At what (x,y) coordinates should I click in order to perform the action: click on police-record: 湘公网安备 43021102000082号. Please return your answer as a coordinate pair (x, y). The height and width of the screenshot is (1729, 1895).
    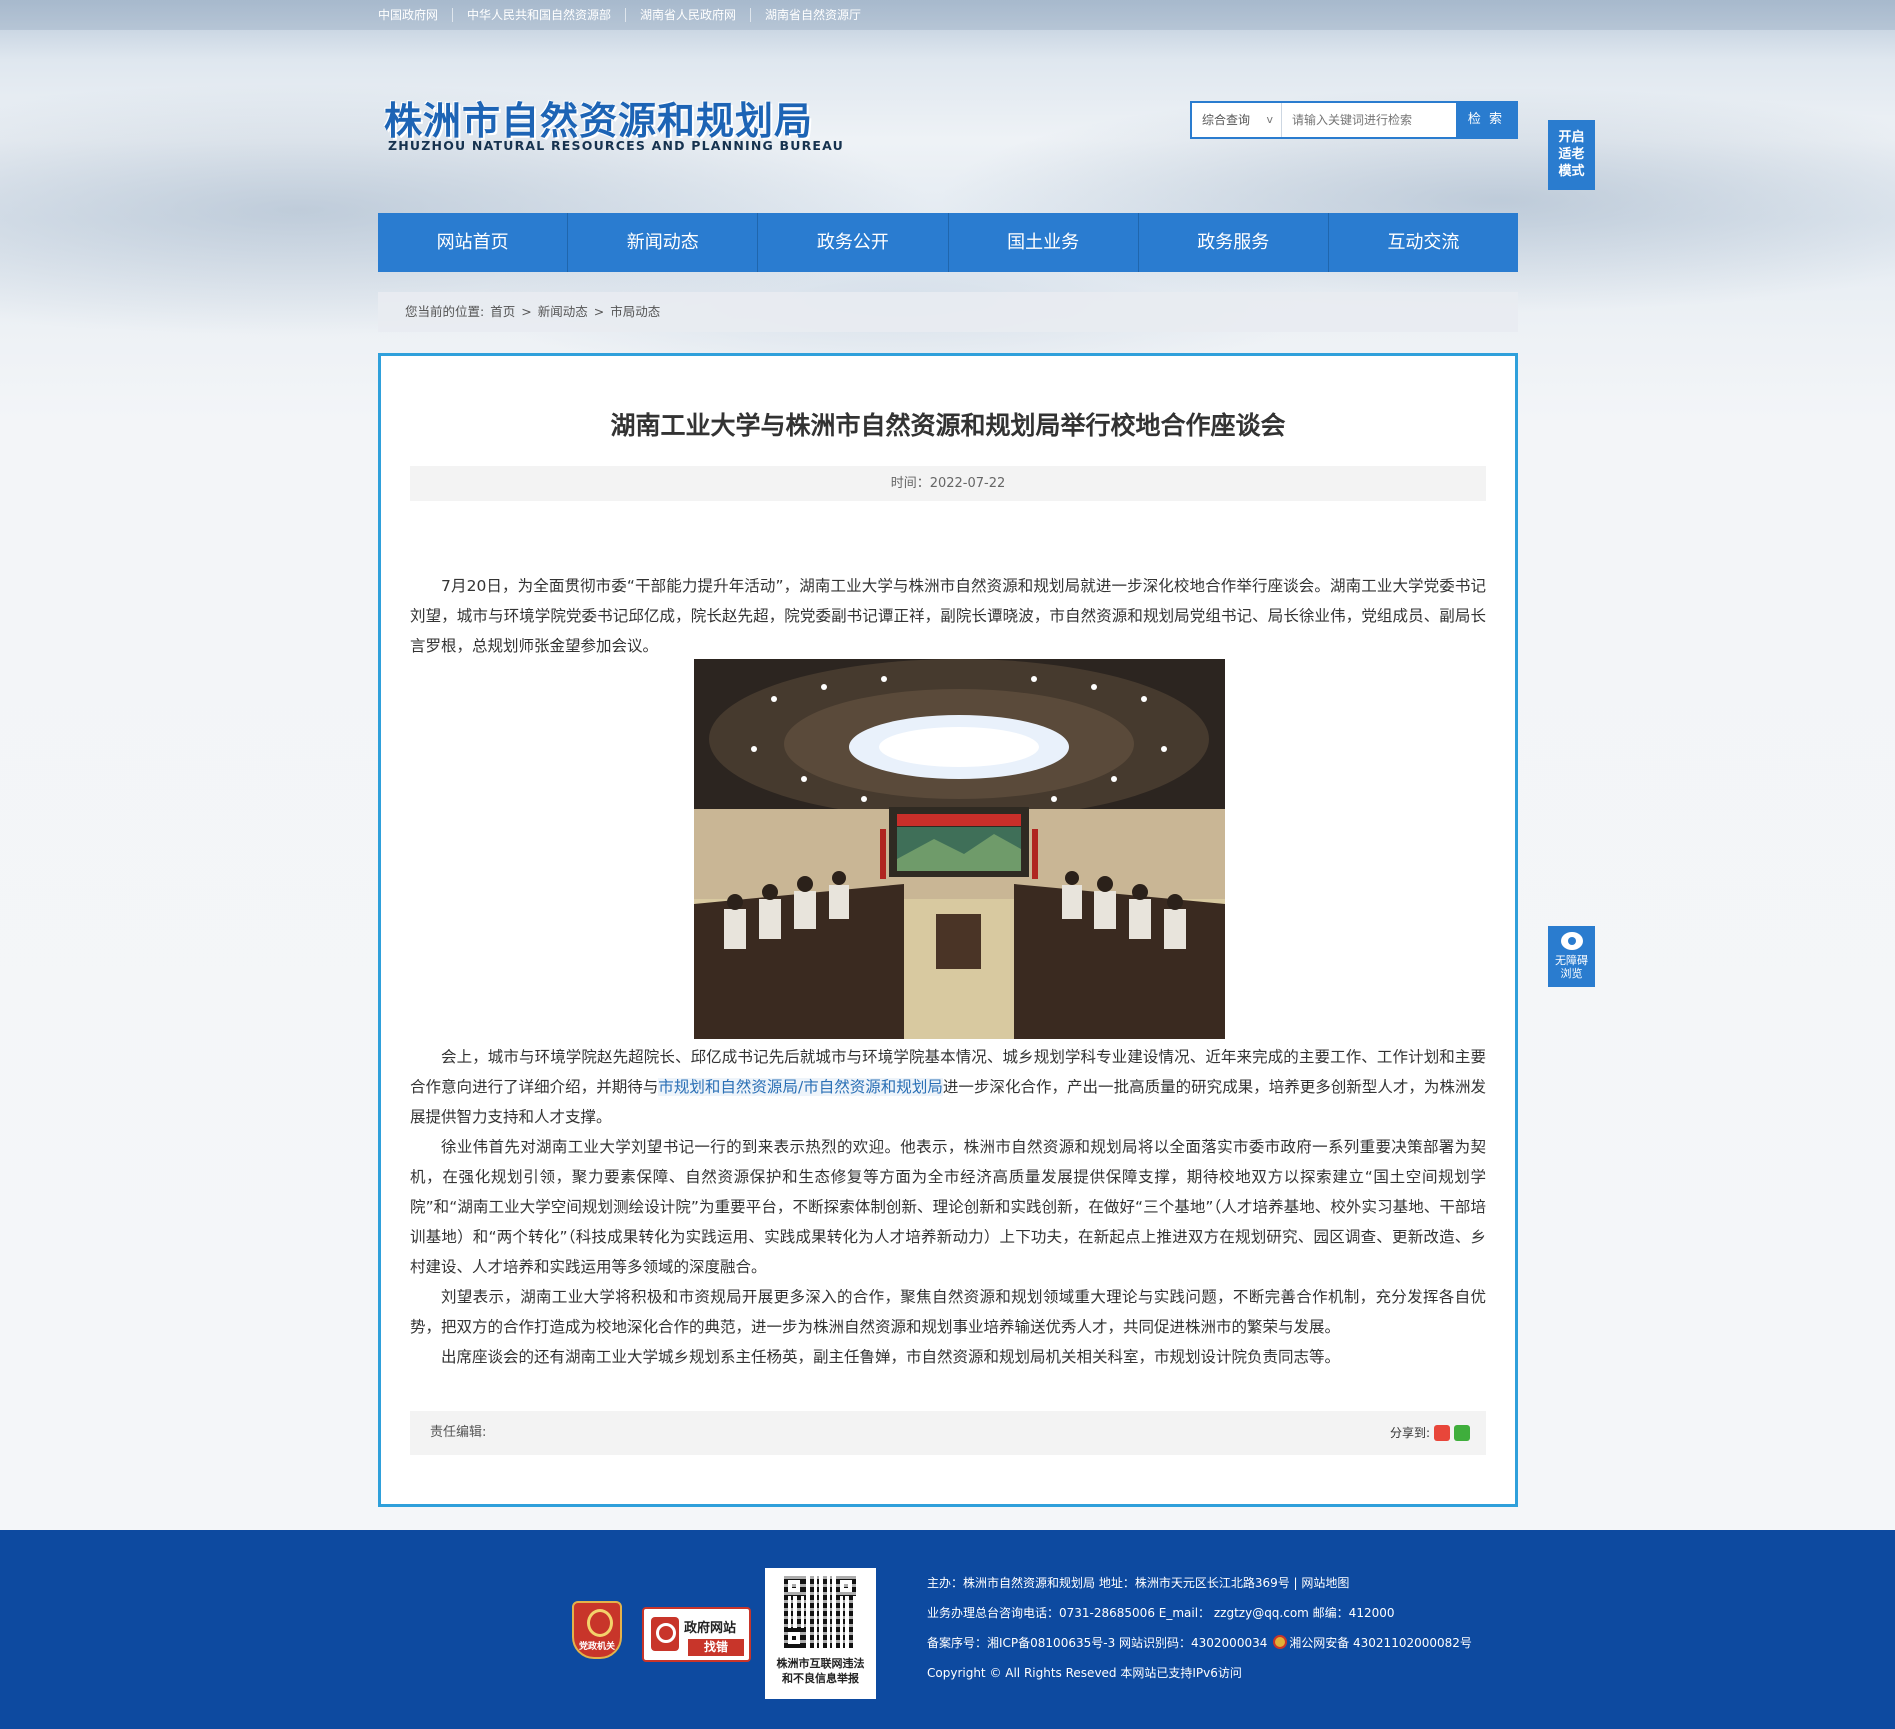
    Looking at the image, I should click on (1380, 1643).